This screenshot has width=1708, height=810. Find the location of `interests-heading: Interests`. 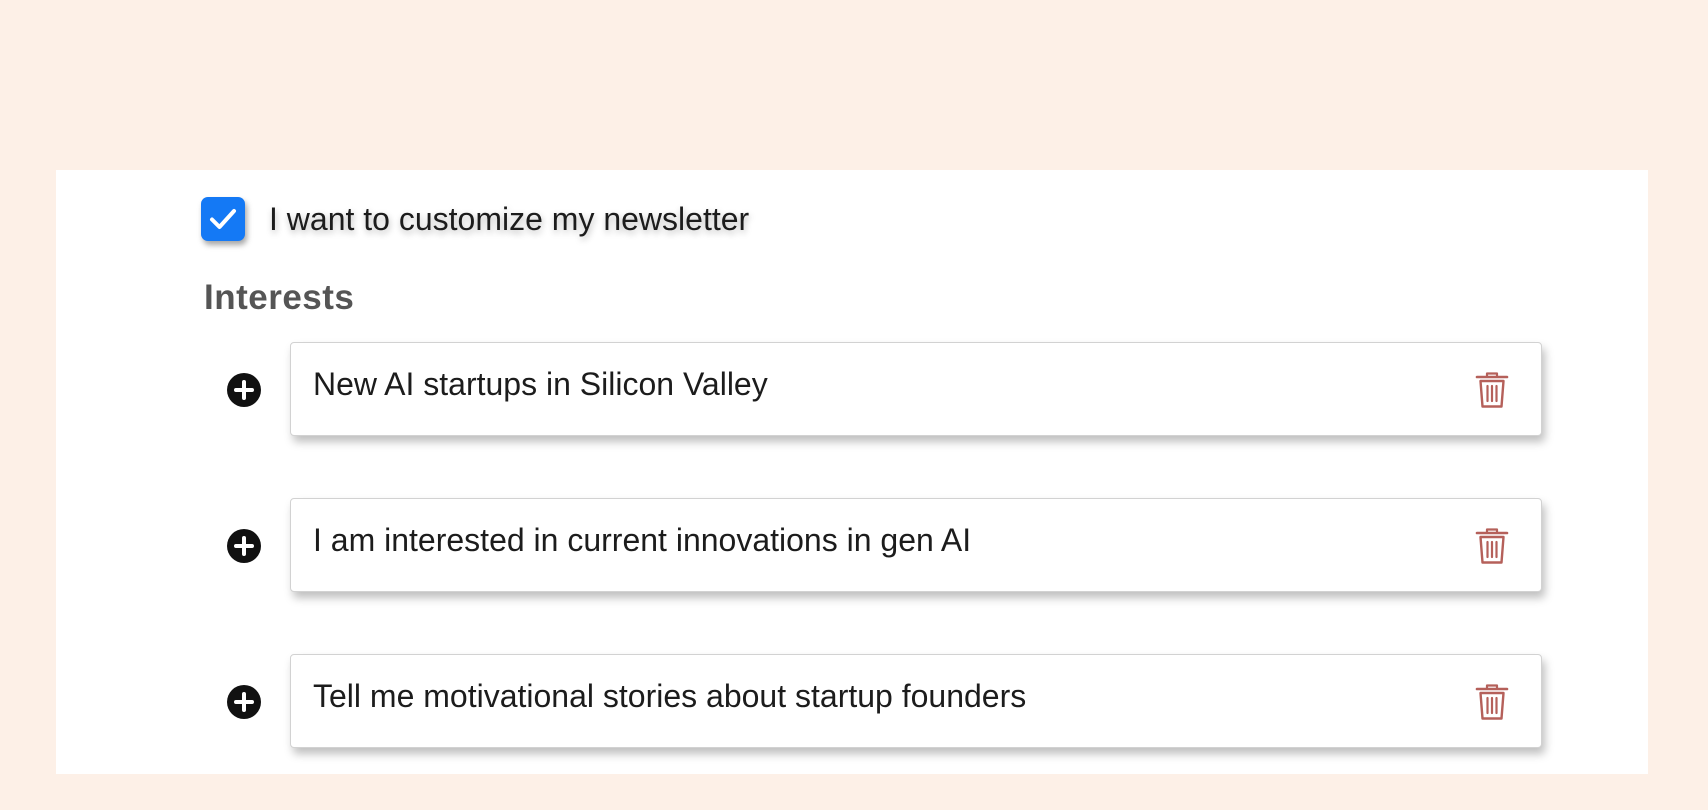

interests-heading: Interests is located at coordinates (279, 297).